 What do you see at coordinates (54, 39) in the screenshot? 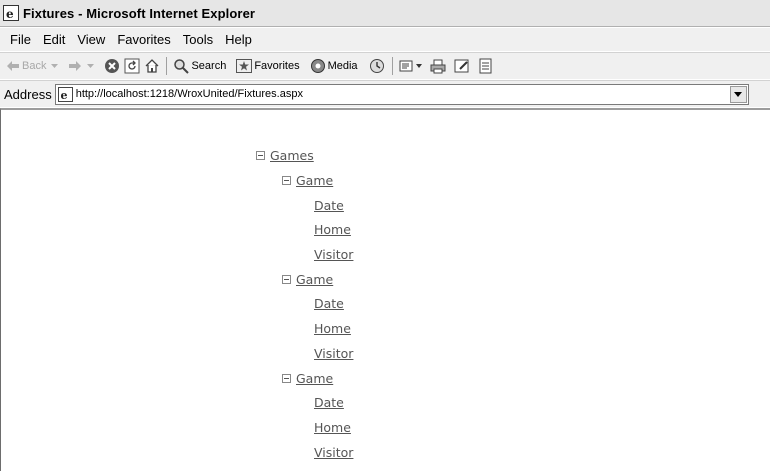
I see `menu-edit: Edit` at bounding box center [54, 39].